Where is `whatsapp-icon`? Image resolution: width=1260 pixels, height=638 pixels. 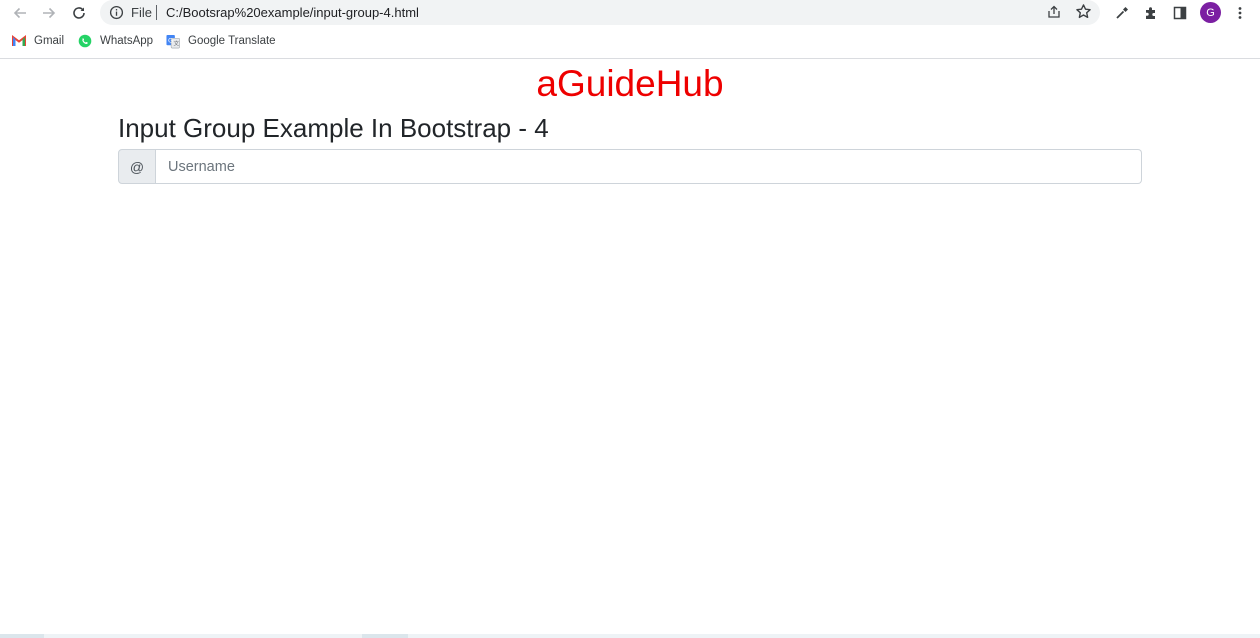 whatsapp-icon is located at coordinates (85, 41).